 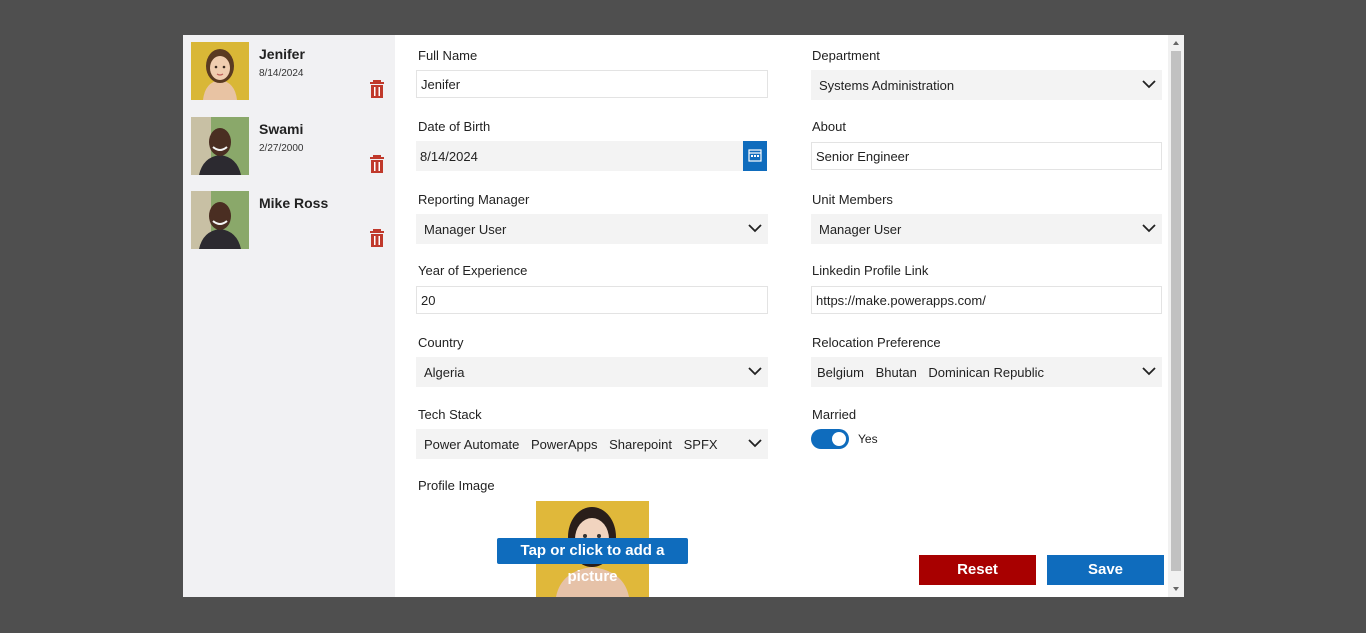 What do you see at coordinates (473, 270) in the screenshot?
I see `experience-label: Year of Experience` at bounding box center [473, 270].